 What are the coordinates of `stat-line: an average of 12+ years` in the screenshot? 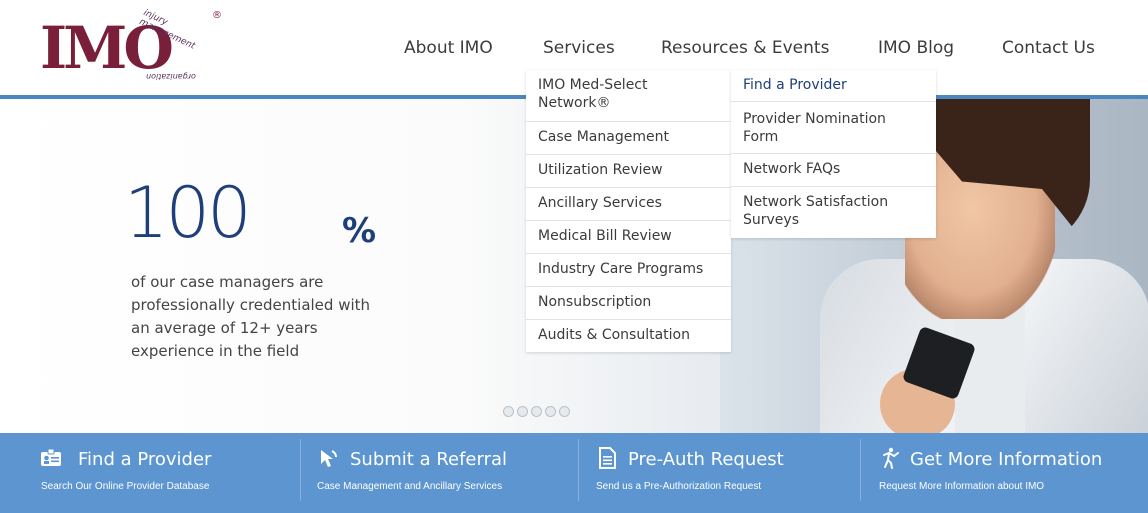 It's located at (224, 328).